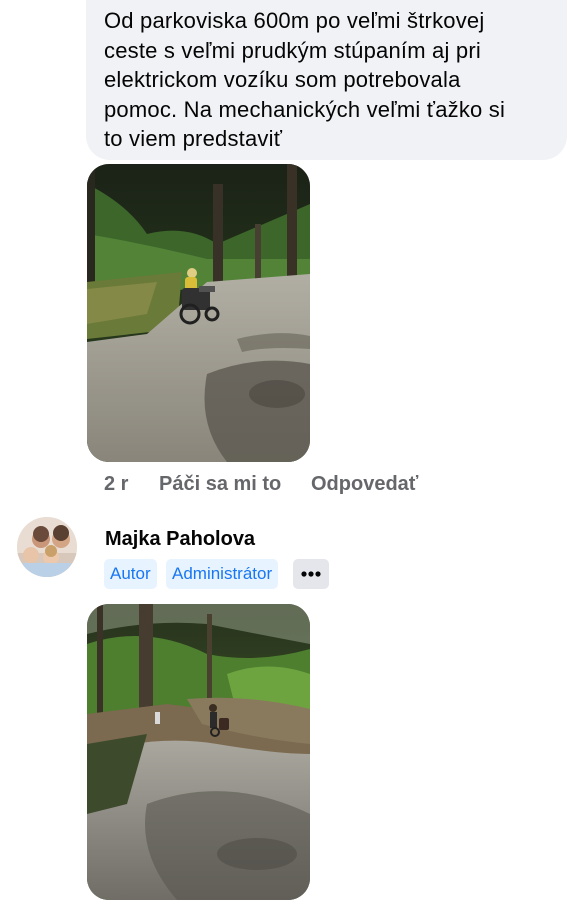 This screenshot has height=900, width=585. I want to click on reply-photo-forest-path, so click(198, 752).